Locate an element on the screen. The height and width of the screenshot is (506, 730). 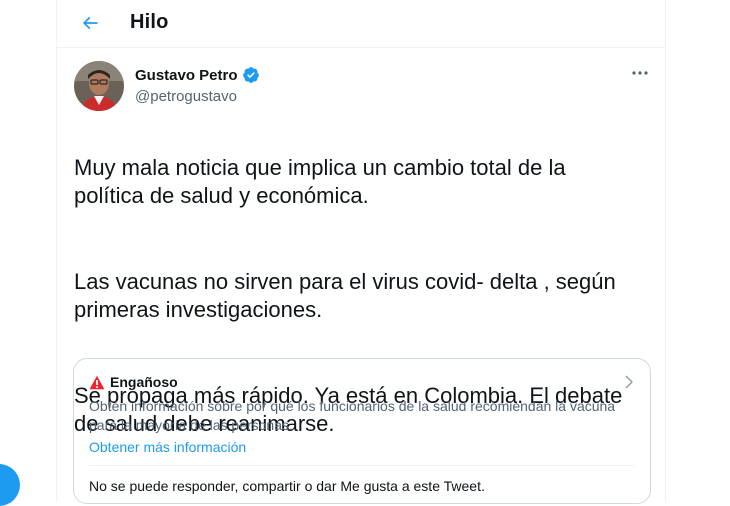
notice-title: Engañoso is located at coordinates (144, 382).